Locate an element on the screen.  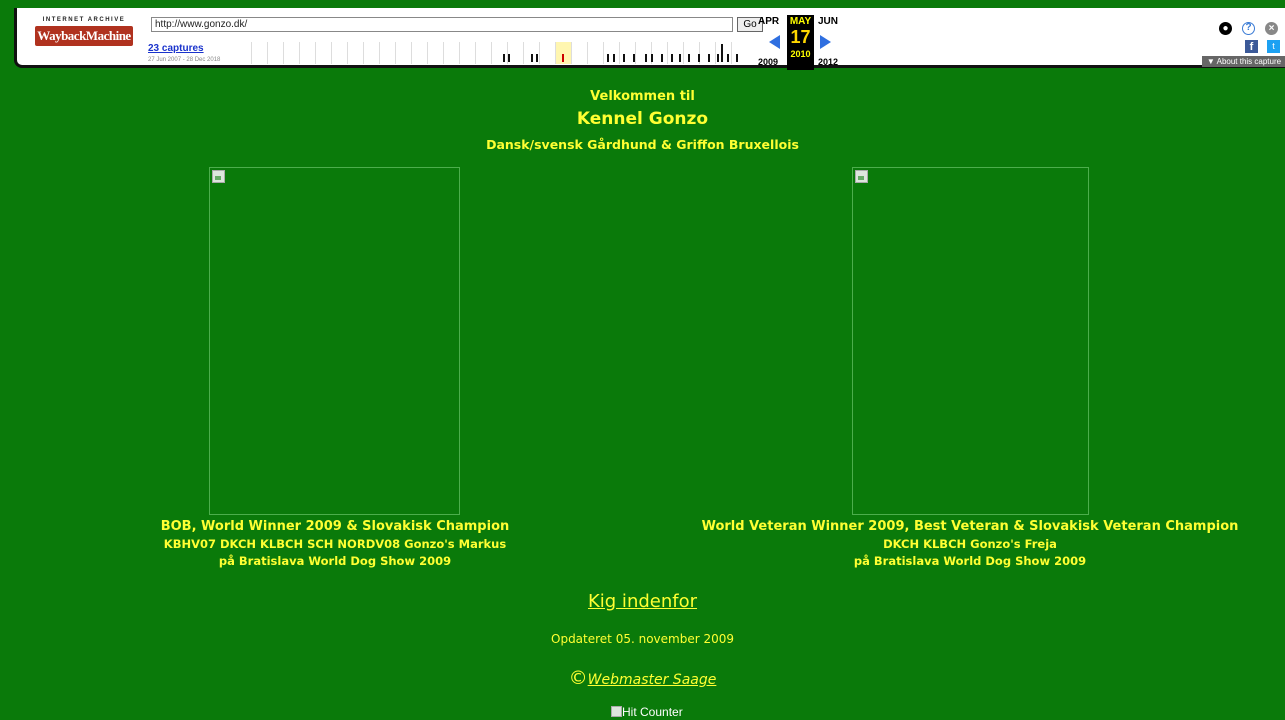
next-month-link: JUN is located at coordinates (828, 21).